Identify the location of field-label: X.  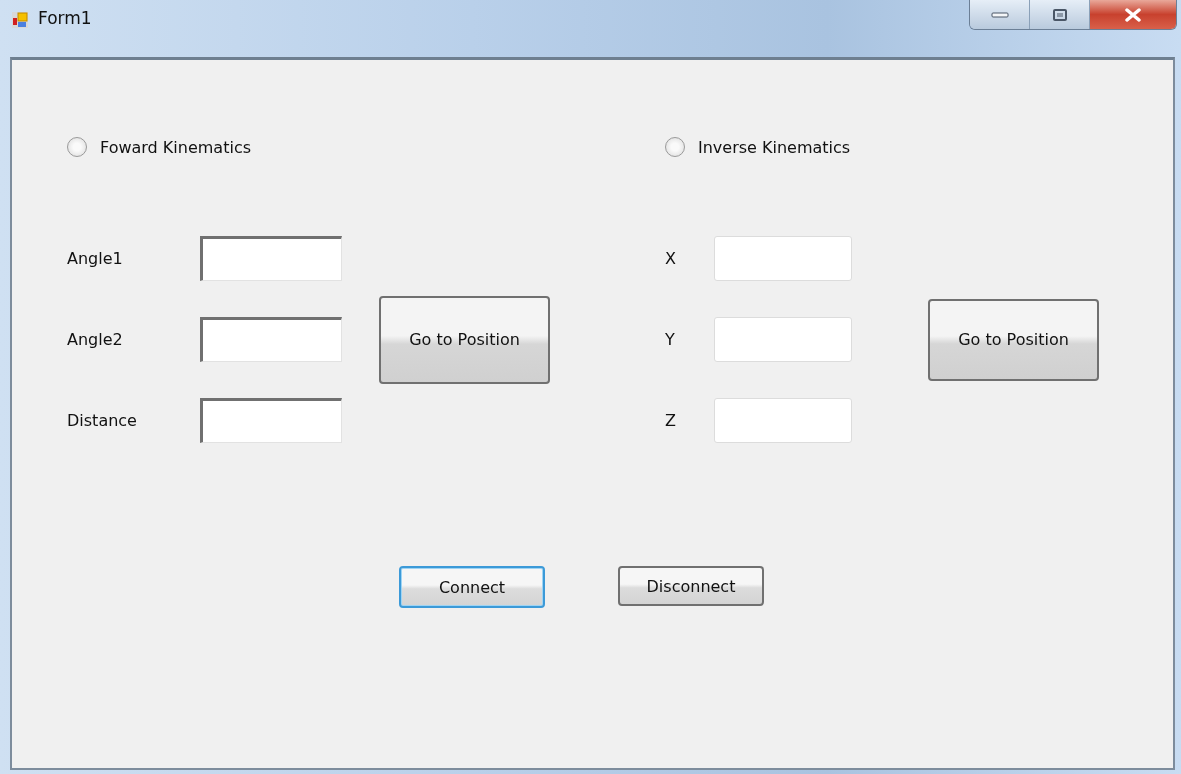
(671, 258).